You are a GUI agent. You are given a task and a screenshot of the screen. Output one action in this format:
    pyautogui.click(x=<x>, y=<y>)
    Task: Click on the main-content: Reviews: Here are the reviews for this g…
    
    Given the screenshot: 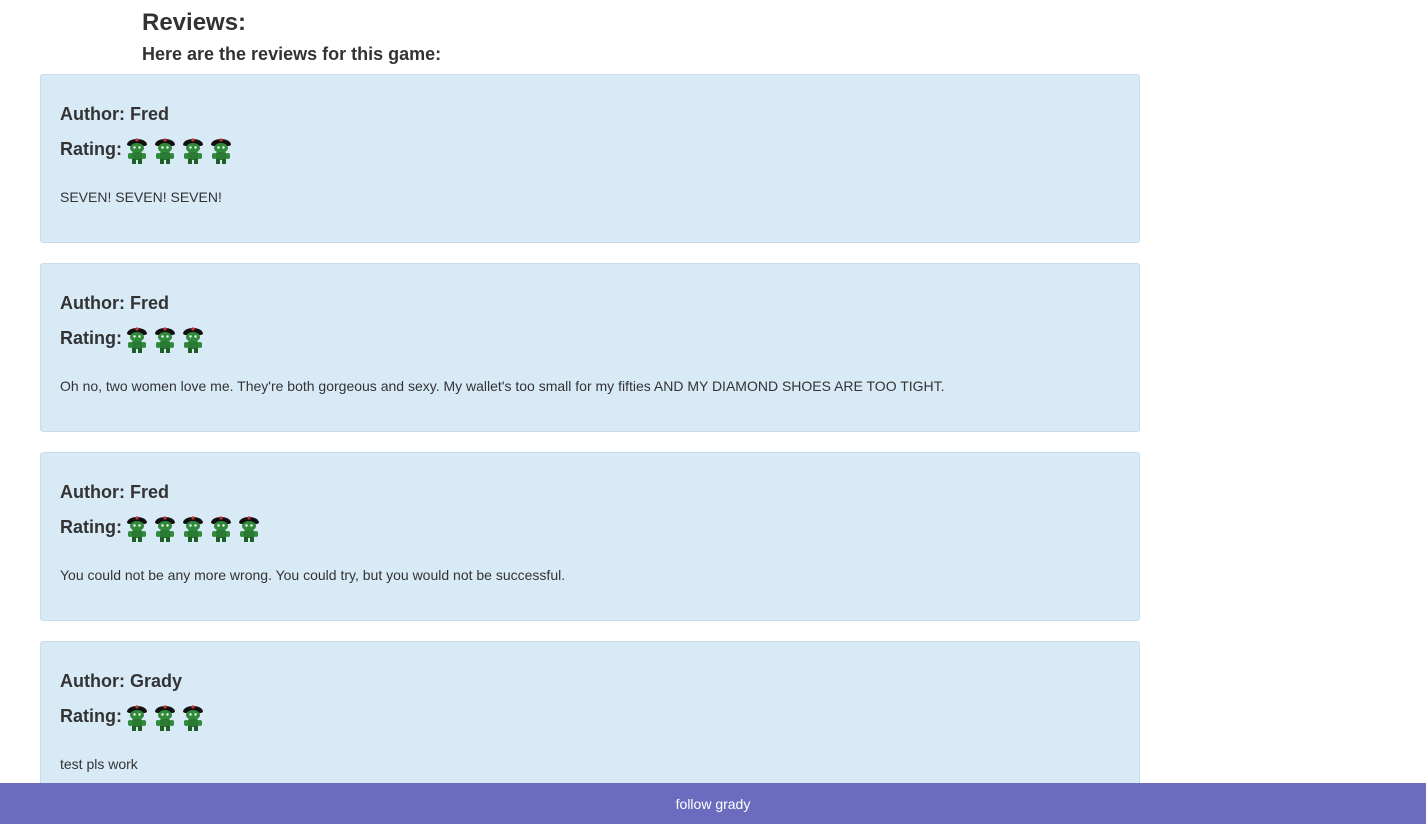 What is the action you would take?
    pyautogui.click(x=712, y=32)
    